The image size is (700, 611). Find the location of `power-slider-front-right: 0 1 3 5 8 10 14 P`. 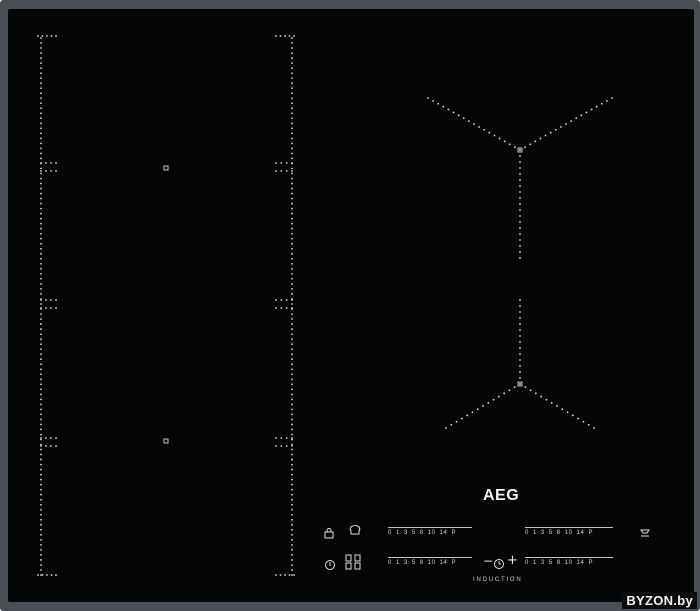

power-slider-front-right: 0 1 3 5 8 10 14 P is located at coordinates (569, 534).